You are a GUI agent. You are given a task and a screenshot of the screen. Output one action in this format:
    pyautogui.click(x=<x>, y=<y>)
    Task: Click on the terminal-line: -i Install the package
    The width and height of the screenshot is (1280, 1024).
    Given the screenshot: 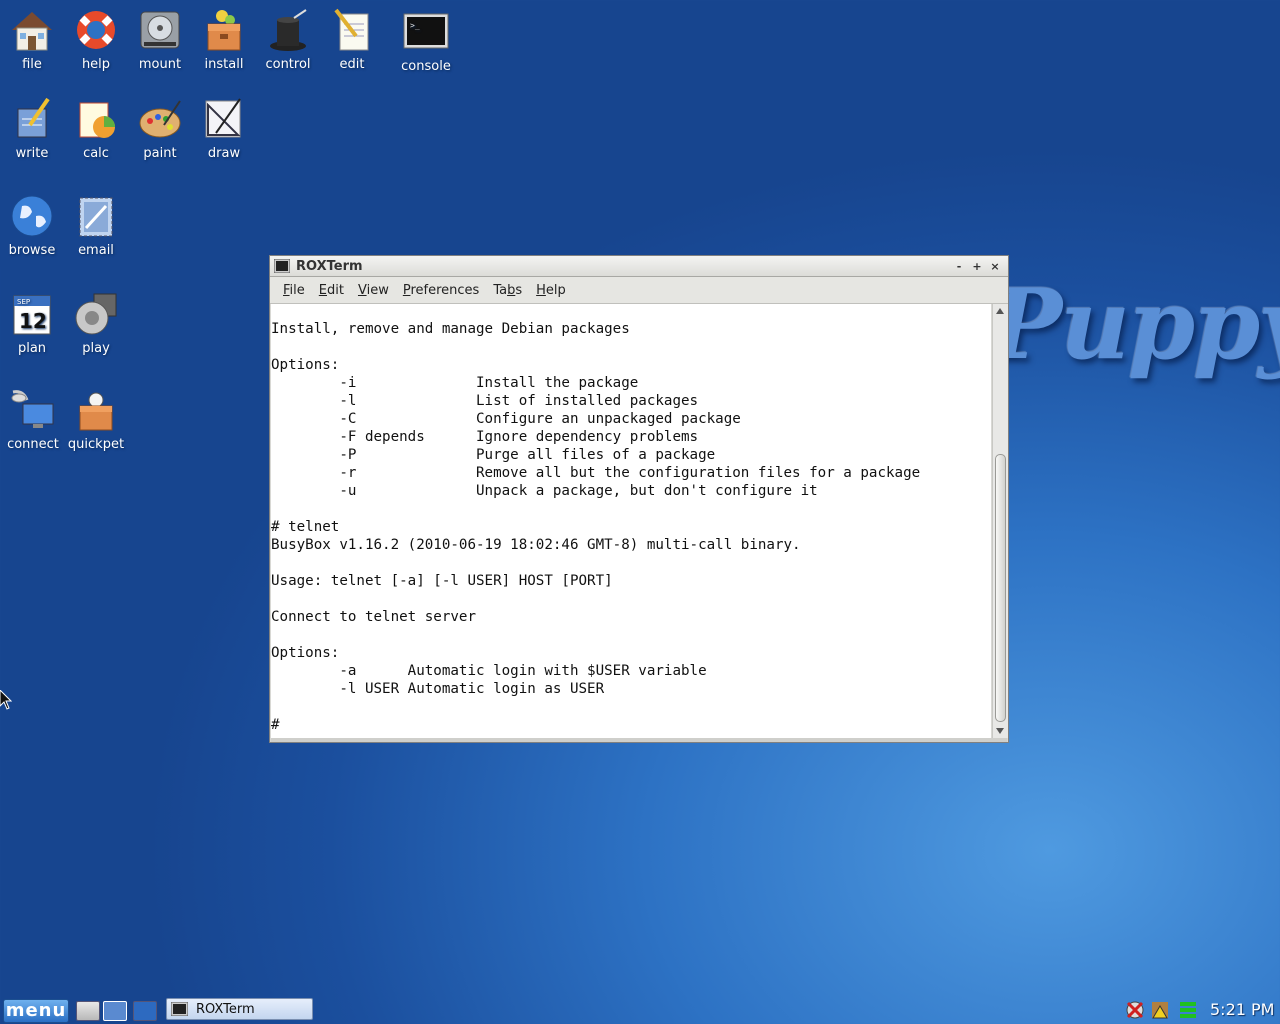 What is the action you would take?
    pyautogui.click(x=455, y=383)
    